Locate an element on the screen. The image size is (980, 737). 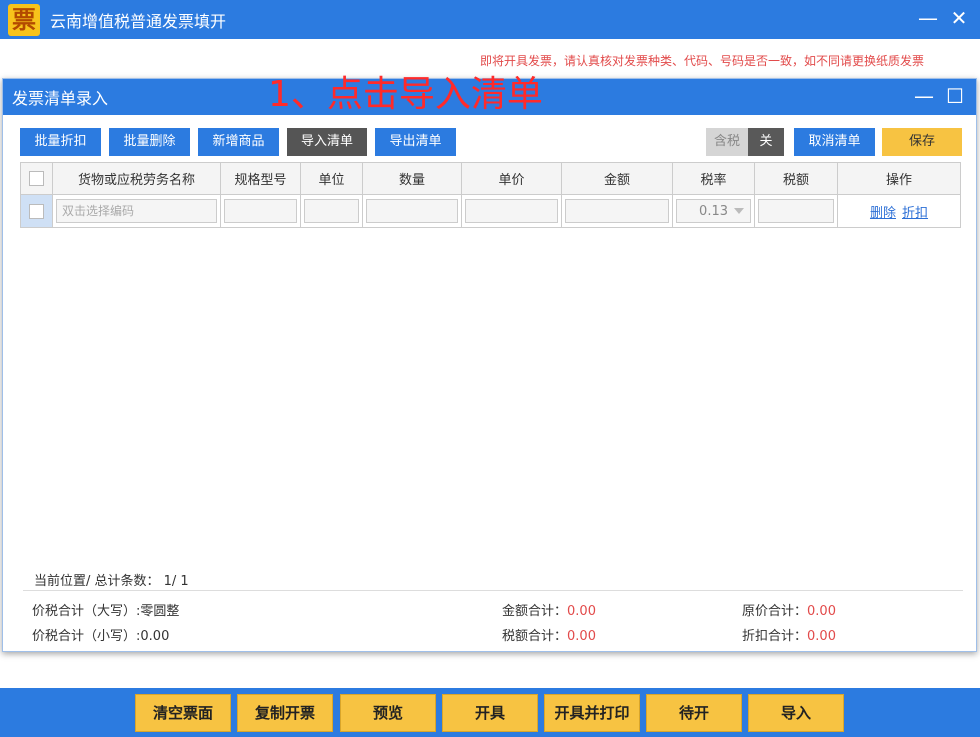
quantity-input is located at coordinates (412, 211).